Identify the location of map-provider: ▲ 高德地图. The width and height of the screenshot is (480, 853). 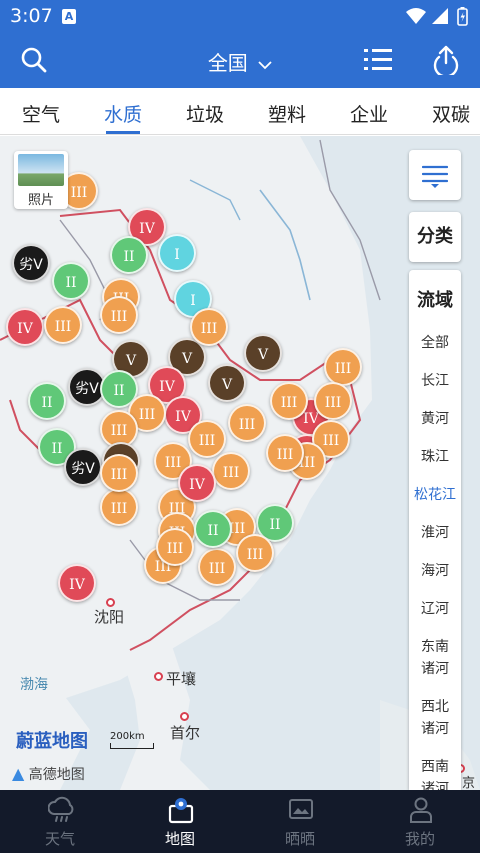
(48, 774).